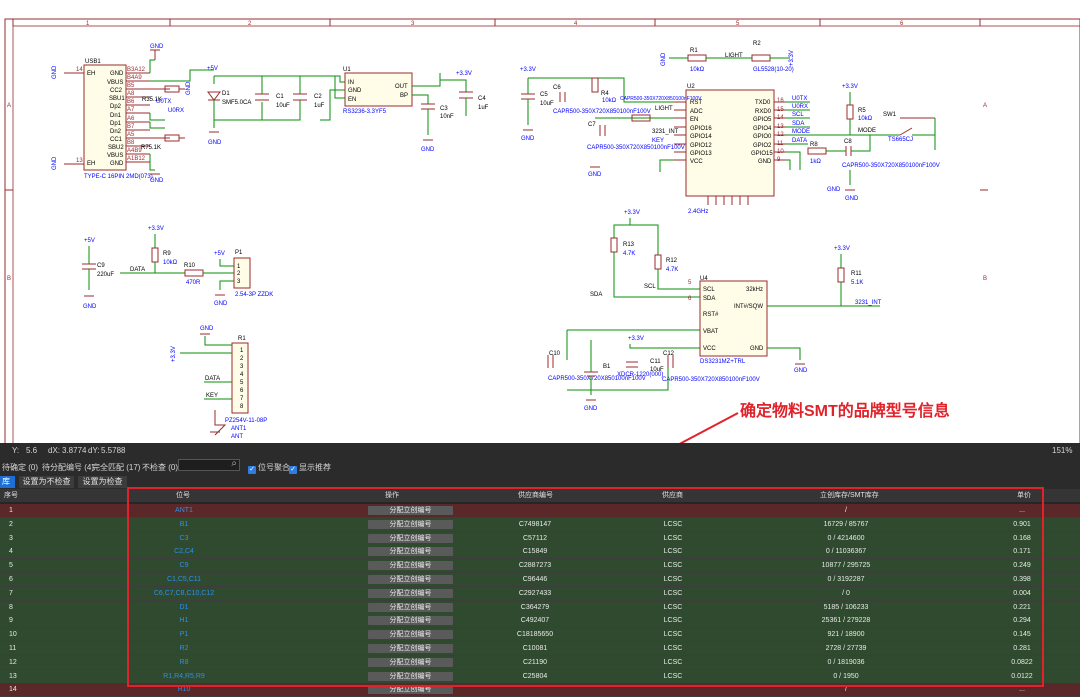  What do you see at coordinates (540, 552) in the screenshot?
I see `table-row: 4 C2,C4 C15849 LCSC 0 / 11036367 0.171 分配立创编号` at bounding box center [540, 552].